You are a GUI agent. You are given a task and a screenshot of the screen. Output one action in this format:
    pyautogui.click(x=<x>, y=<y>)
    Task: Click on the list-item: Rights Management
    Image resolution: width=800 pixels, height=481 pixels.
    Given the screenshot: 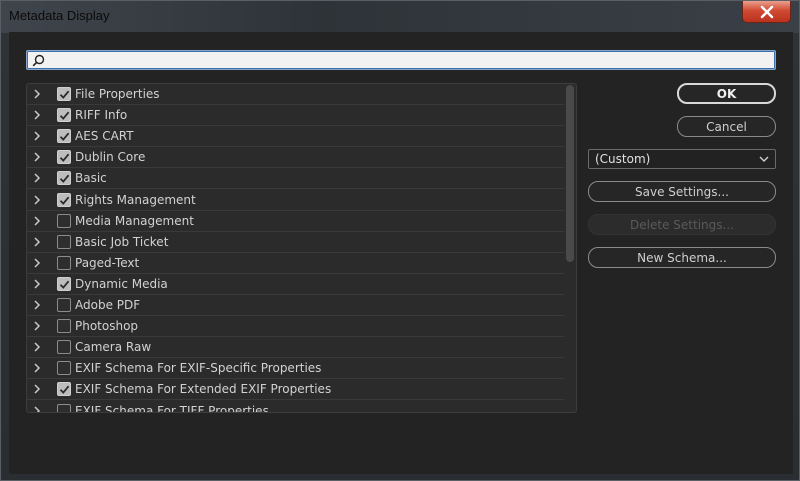 What is the action you would take?
    pyautogui.click(x=295, y=200)
    